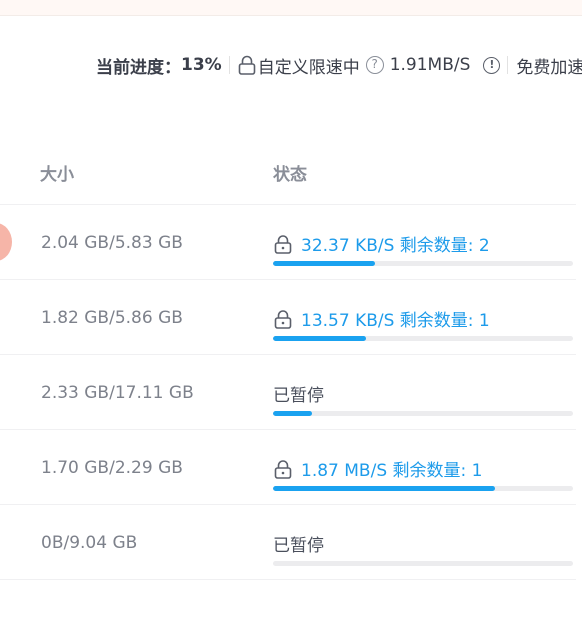 Image resolution: width=582 pixels, height=621 pixels. What do you see at coordinates (112, 318) in the screenshot?
I see `file-size: 1.82 GB/5.86 GB` at bounding box center [112, 318].